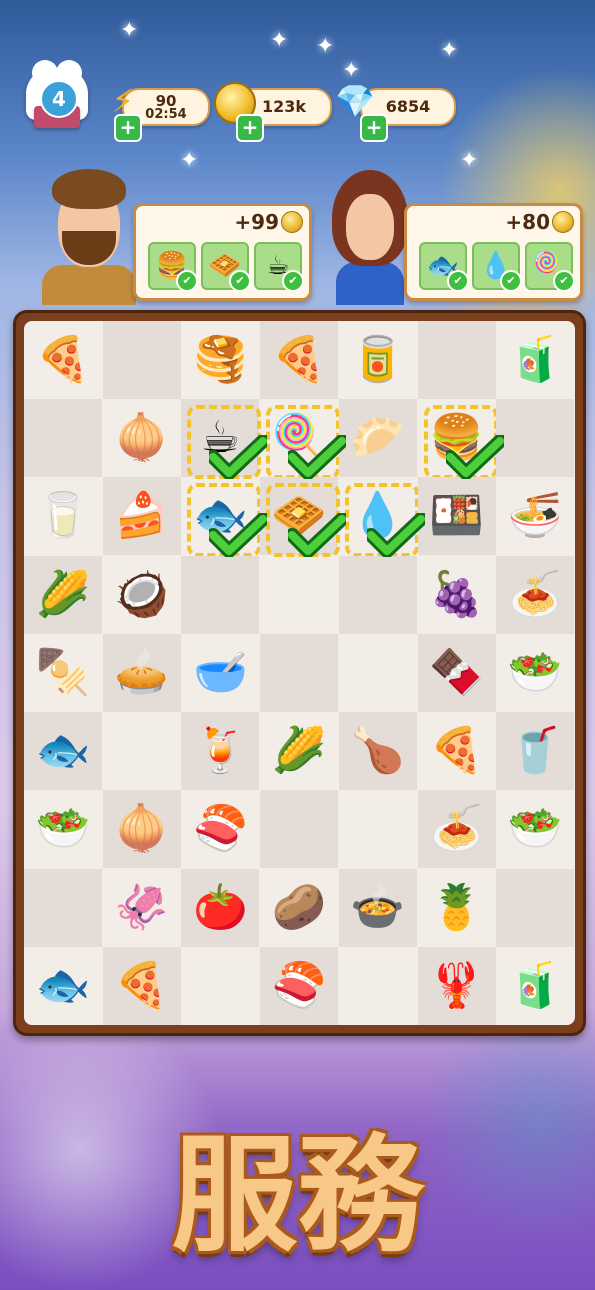  I want to click on food-item: 🍲, so click(378, 908).